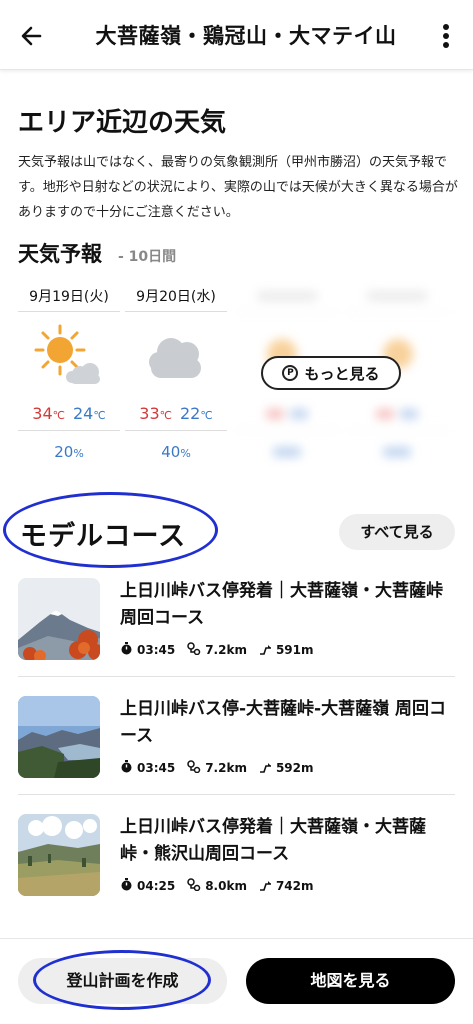 Image resolution: width=473 pixels, height=1024 pixels. What do you see at coordinates (397, 532) in the screenshot?
I see `see-all-button: すべて見る` at bounding box center [397, 532].